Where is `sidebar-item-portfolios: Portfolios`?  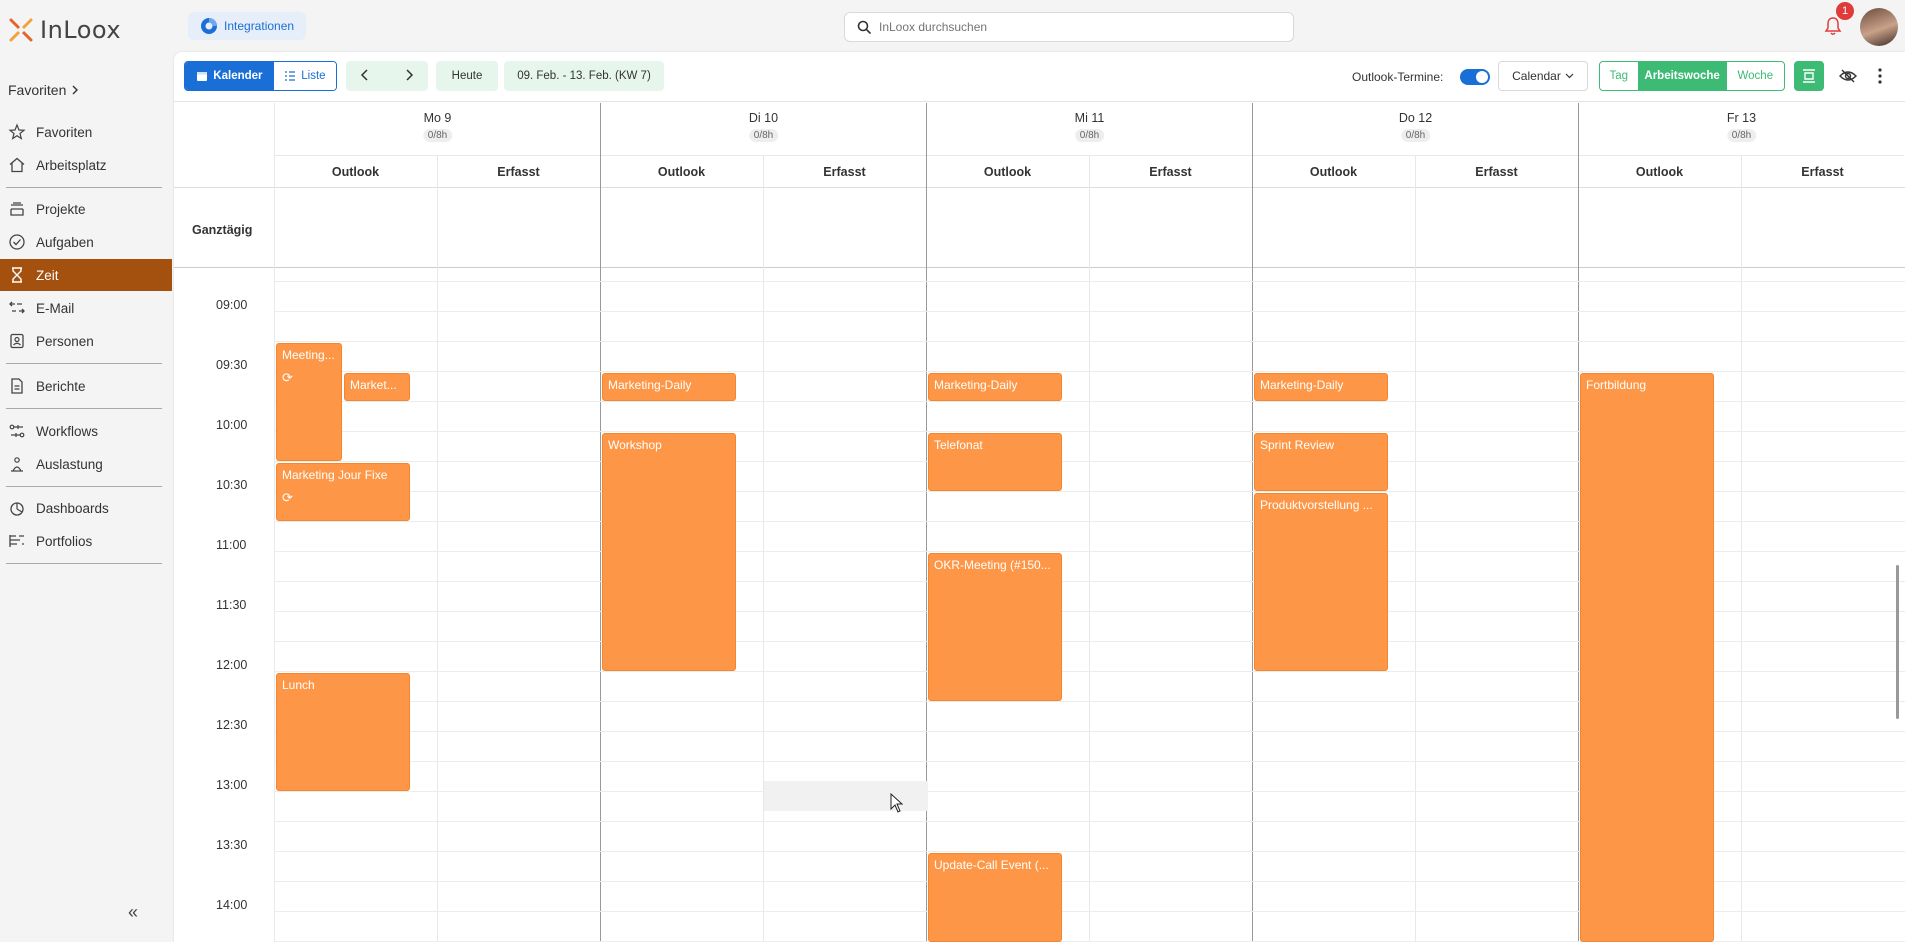
sidebar-item-portfolios: Portfolios is located at coordinates (86, 541).